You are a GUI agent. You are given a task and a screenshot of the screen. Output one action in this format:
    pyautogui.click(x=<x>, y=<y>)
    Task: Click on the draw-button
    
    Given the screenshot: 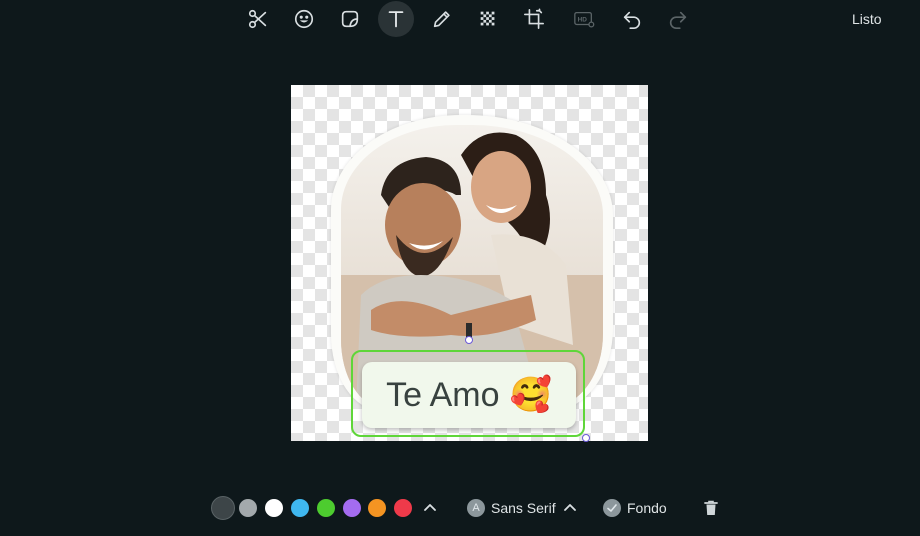 What is the action you would take?
    pyautogui.click(x=442, y=19)
    